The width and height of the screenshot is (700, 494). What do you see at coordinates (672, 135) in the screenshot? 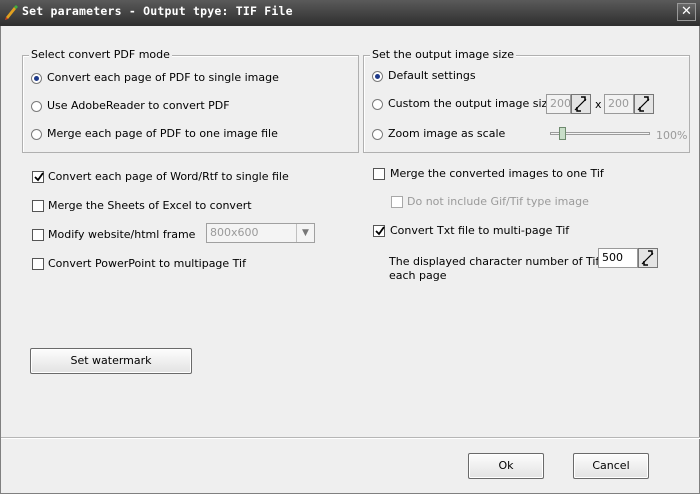
I see `zoom-scale-value: 100%` at bounding box center [672, 135].